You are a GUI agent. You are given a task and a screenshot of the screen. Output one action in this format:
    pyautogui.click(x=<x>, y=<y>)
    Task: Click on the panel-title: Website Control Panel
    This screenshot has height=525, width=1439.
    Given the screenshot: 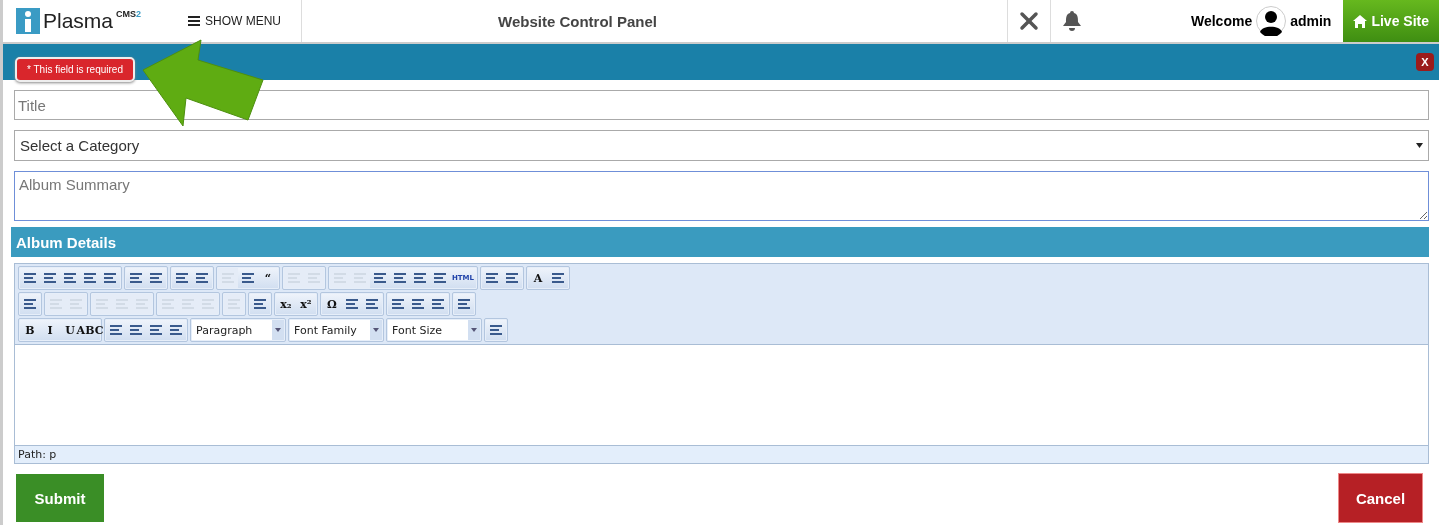 What is the action you would take?
    pyautogui.click(x=577, y=21)
    